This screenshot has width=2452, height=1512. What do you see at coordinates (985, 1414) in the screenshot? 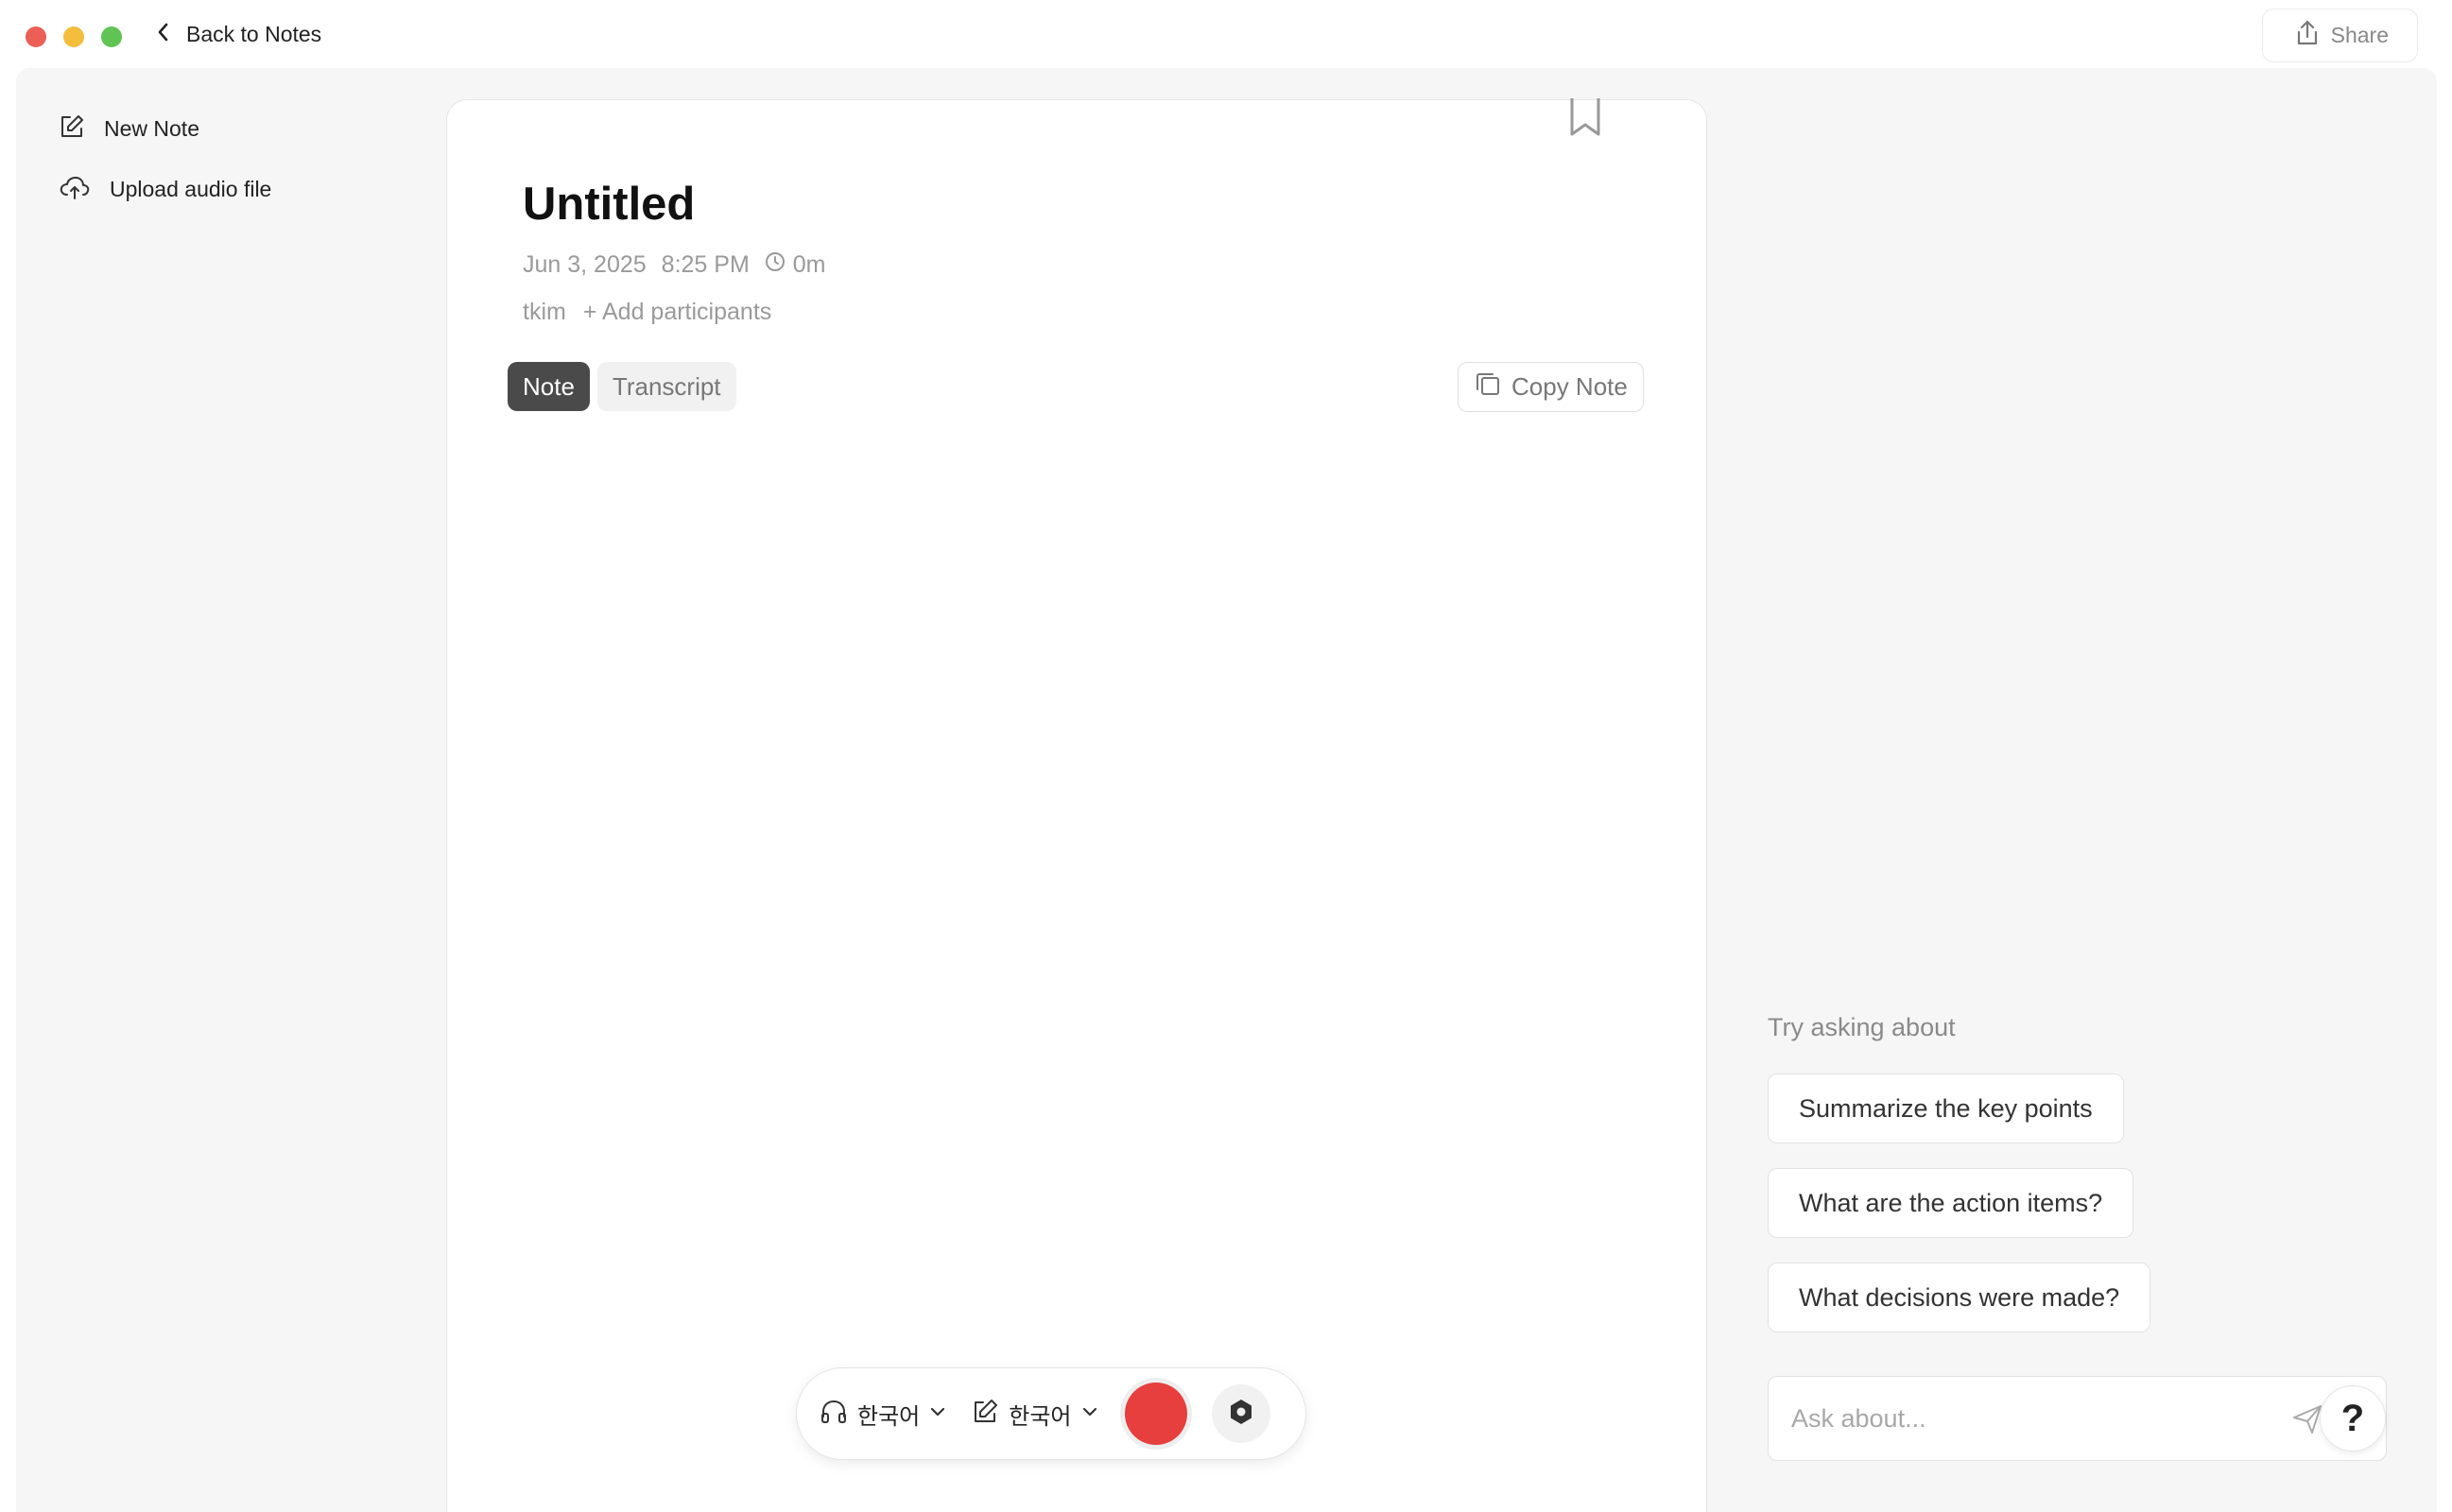
I see `pencil-square-icon` at bounding box center [985, 1414].